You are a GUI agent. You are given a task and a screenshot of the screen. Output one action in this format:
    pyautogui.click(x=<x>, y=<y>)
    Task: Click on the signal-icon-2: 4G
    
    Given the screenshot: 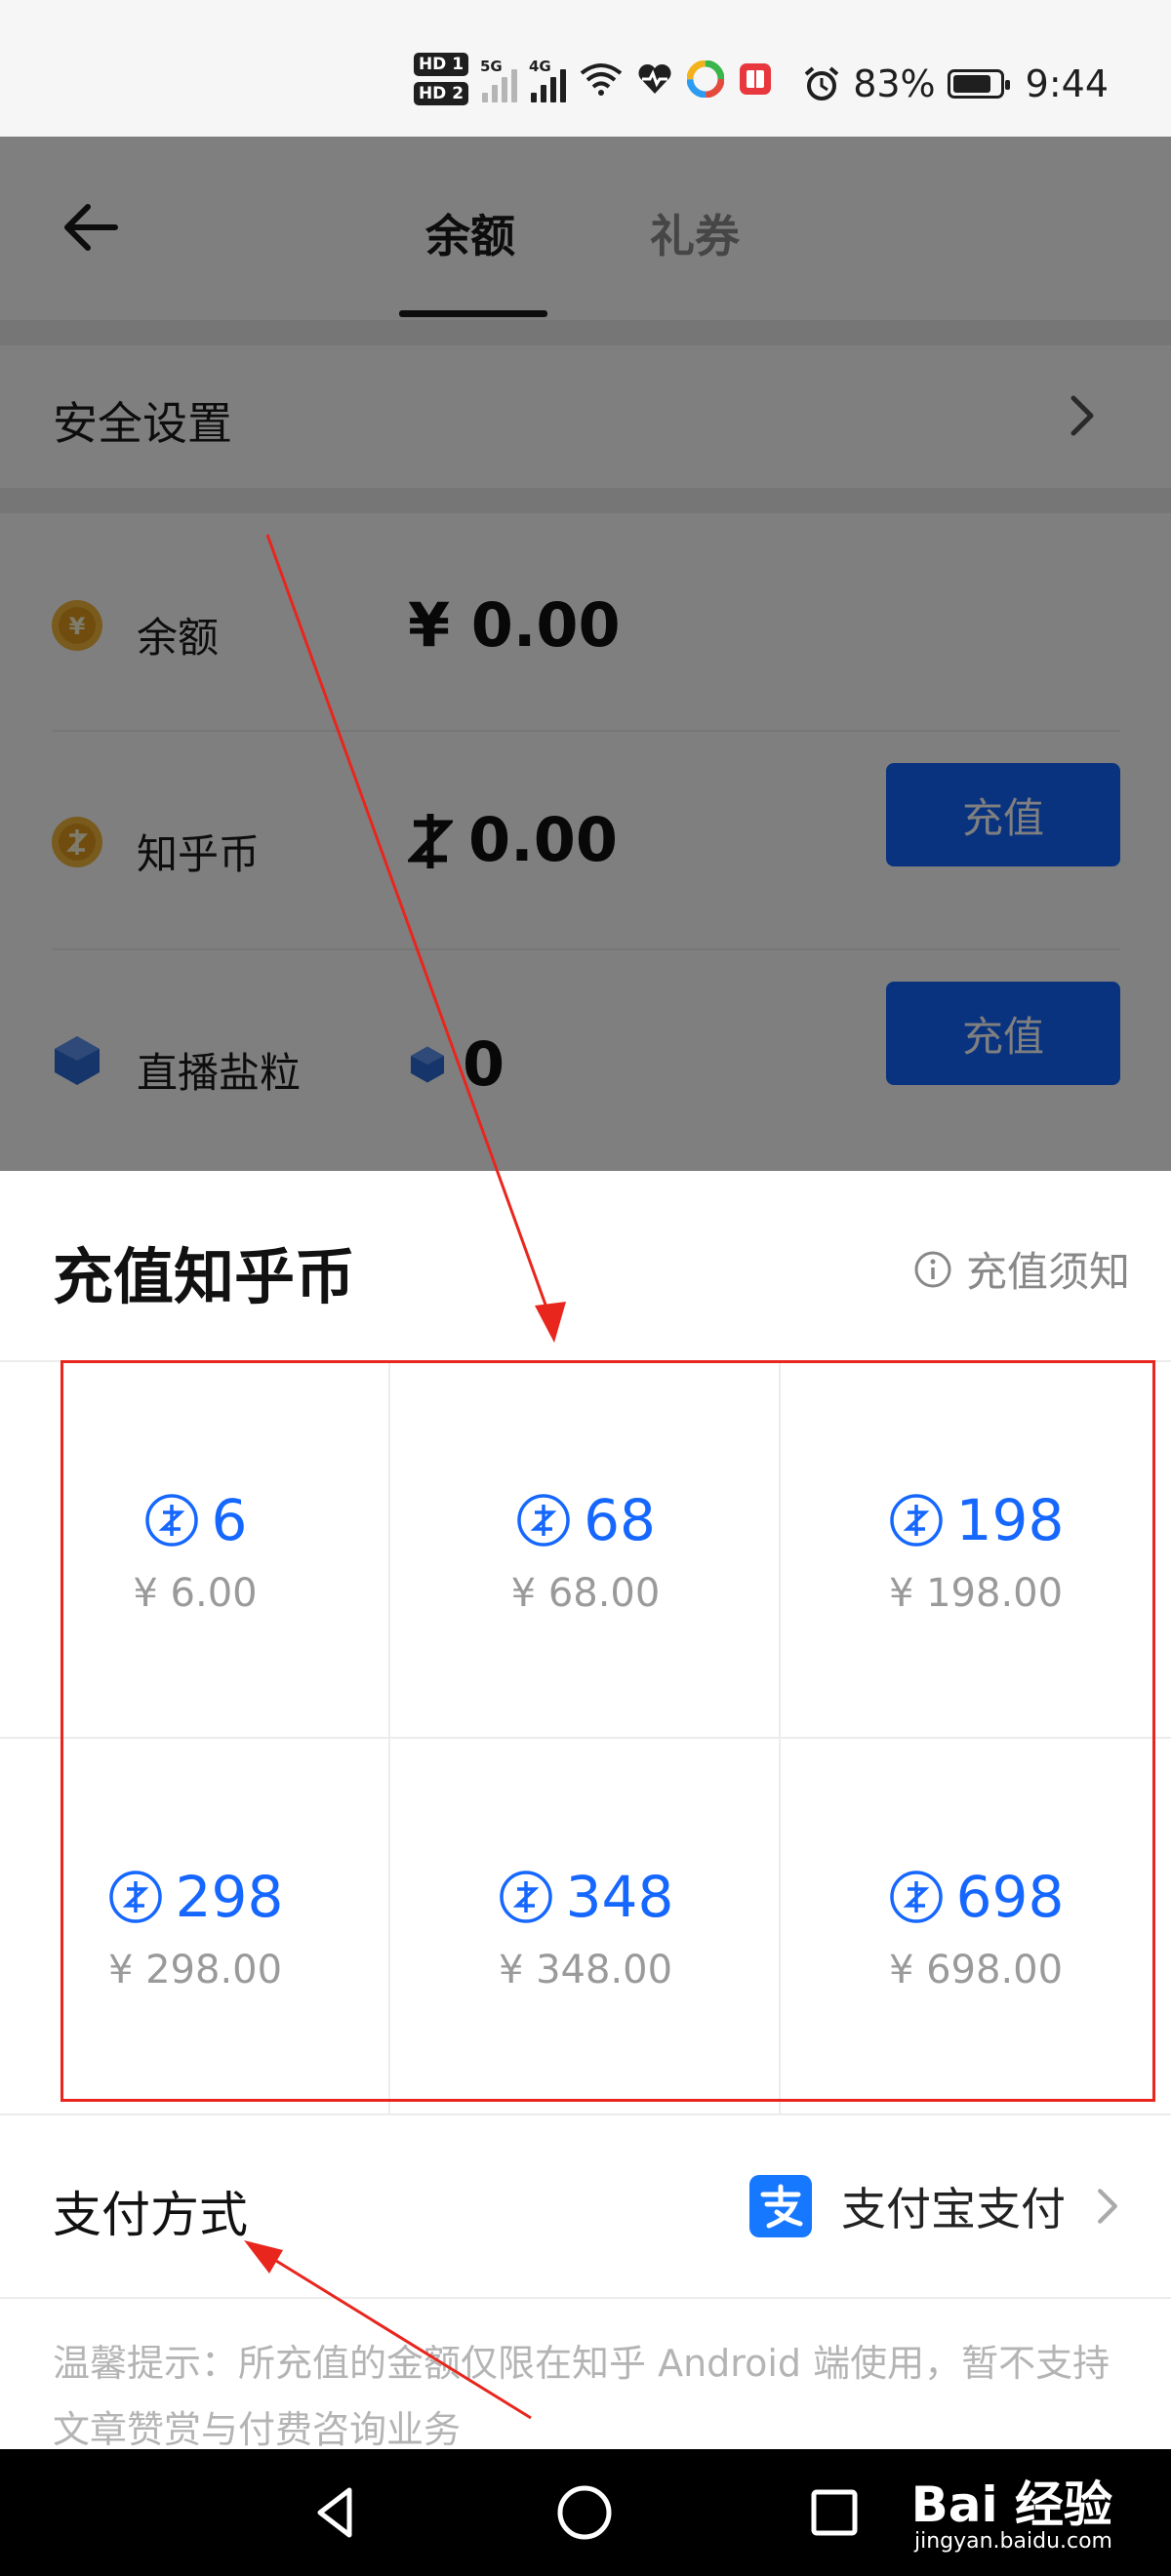 What is the action you would take?
    pyautogui.click(x=547, y=79)
    